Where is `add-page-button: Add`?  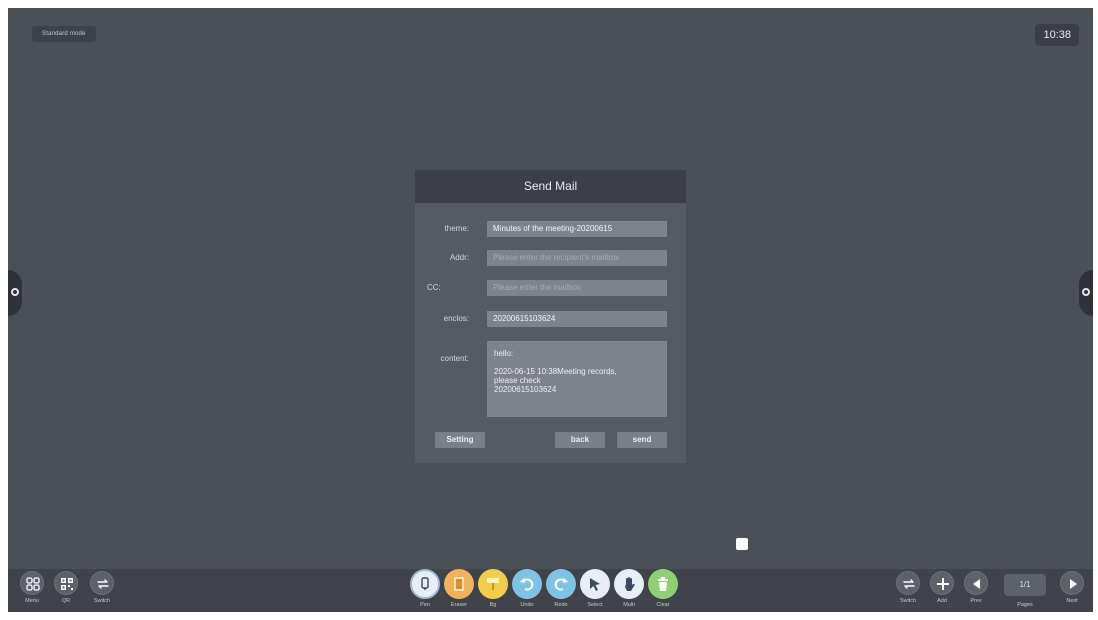 add-page-button: Add is located at coordinates (942, 588).